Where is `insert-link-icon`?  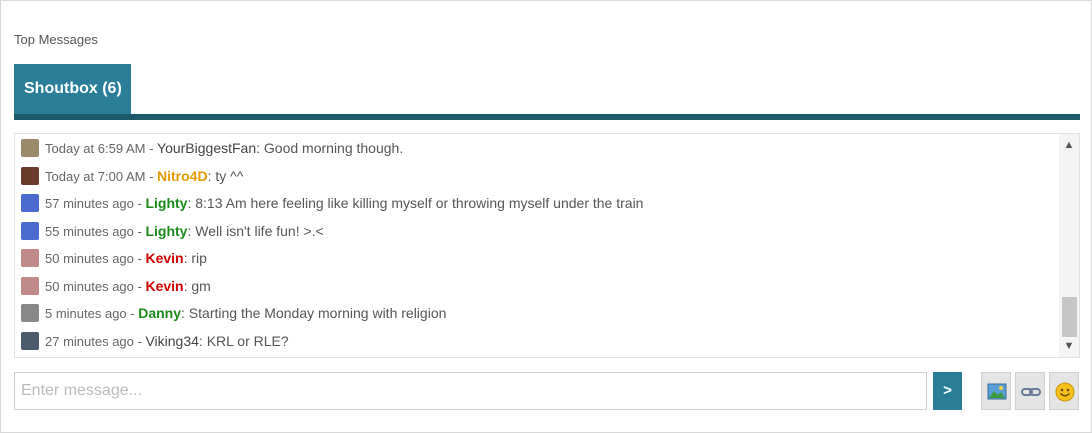
insert-link-icon is located at coordinates (1031, 392).